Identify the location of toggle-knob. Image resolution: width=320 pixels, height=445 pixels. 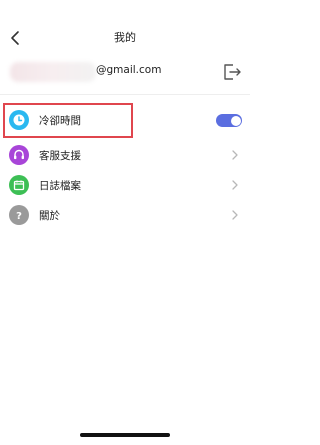
(235, 120).